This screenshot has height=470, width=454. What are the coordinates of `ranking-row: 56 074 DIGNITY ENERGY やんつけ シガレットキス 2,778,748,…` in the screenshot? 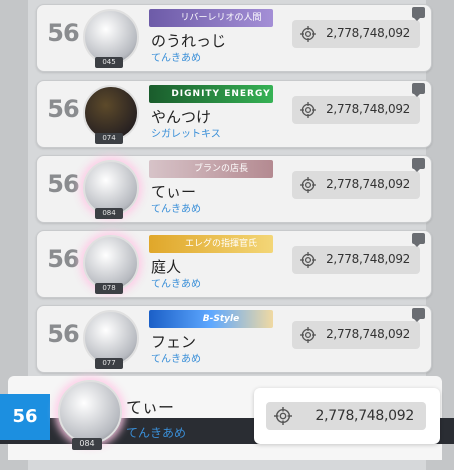 It's located at (234, 114).